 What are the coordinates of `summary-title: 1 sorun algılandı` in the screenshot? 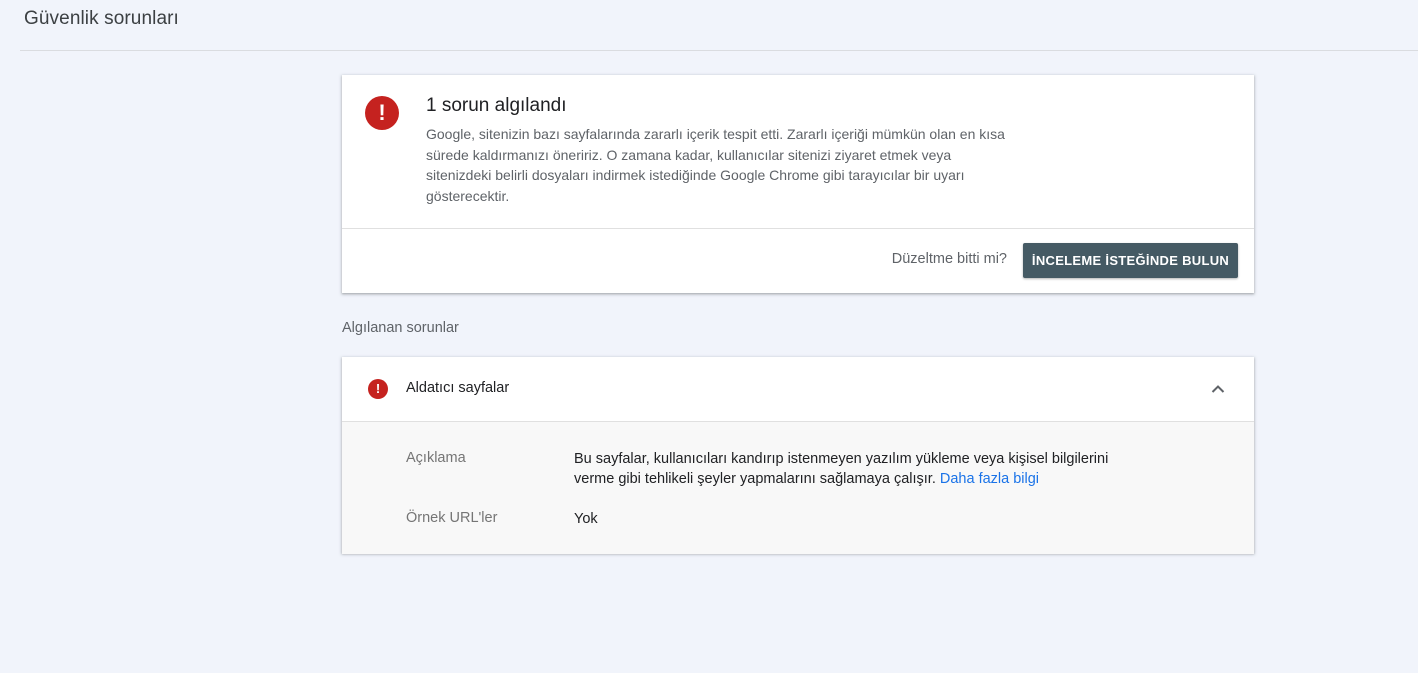 It's located at (496, 105).